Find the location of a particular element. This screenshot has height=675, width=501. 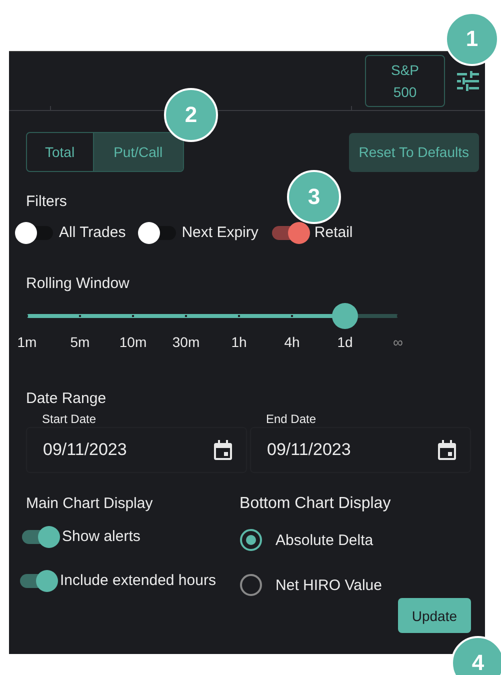

index-button: S&P 500 is located at coordinates (405, 81).